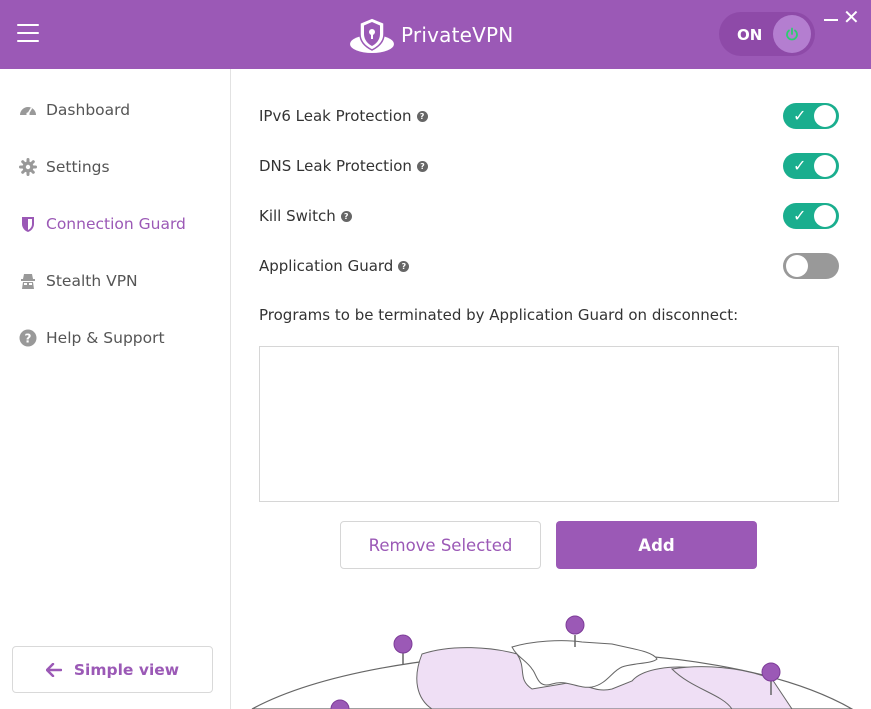 The width and height of the screenshot is (871, 709). I want to click on question-icon: ?, so click(28, 338).